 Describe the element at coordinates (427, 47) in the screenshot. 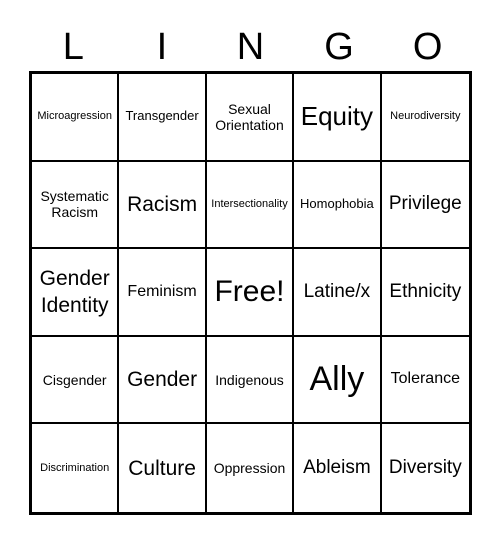

I see `header-letter-o: O` at that location.